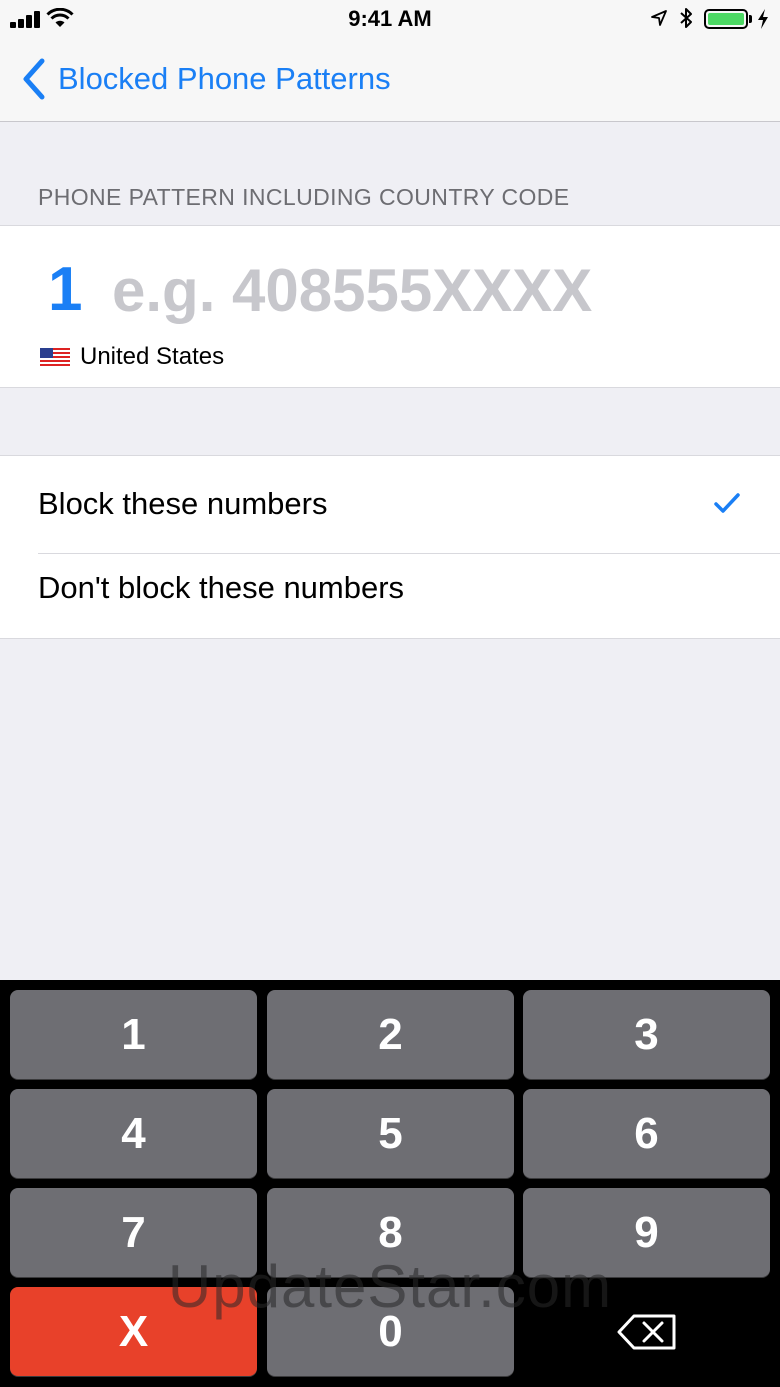 Image resolution: width=780 pixels, height=1387 pixels. What do you see at coordinates (390, 1133) in the screenshot?
I see `key-5: 5` at bounding box center [390, 1133].